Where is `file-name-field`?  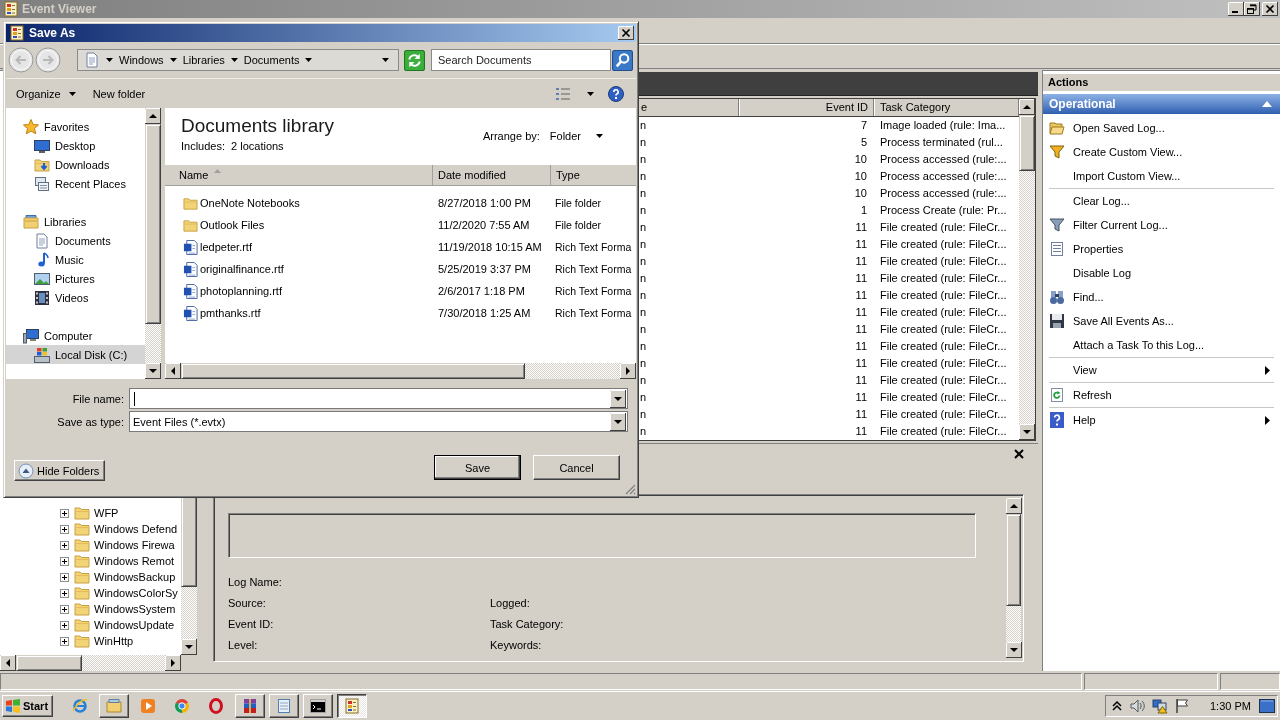 file-name-field is located at coordinates (378, 398).